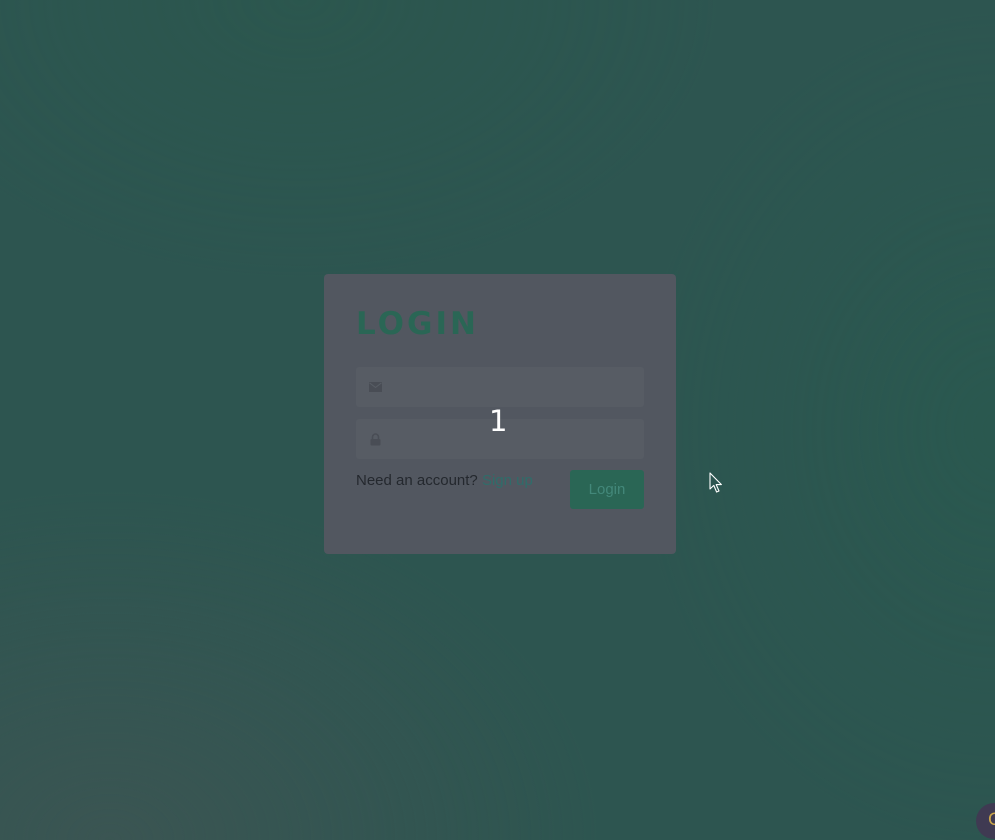 This screenshot has width=995, height=840. What do you see at coordinates (985, 821) in the screenshot?
I see `chat-bubble-icon: C` at bounding box center [985, 821].